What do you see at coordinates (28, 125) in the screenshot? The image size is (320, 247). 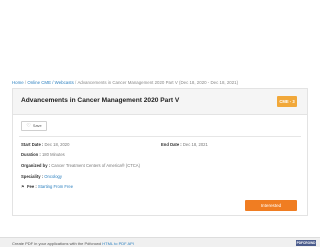 I see `heart-icon: ♡` at bounding box center [28, 125].